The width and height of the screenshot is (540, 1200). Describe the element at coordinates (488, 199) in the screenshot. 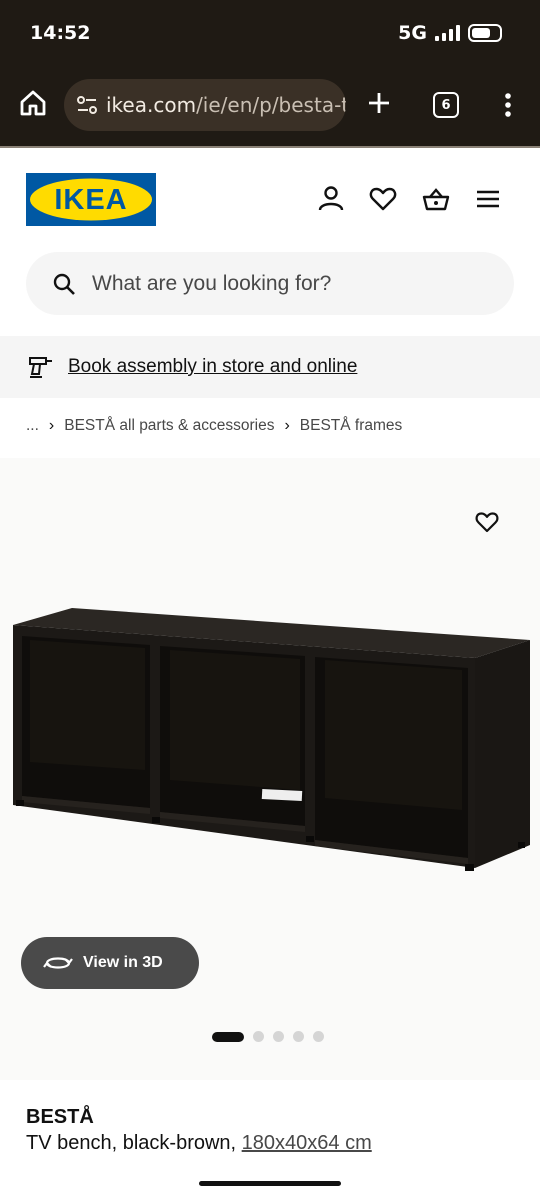

I see `hamburger-menu-icon` at that location.